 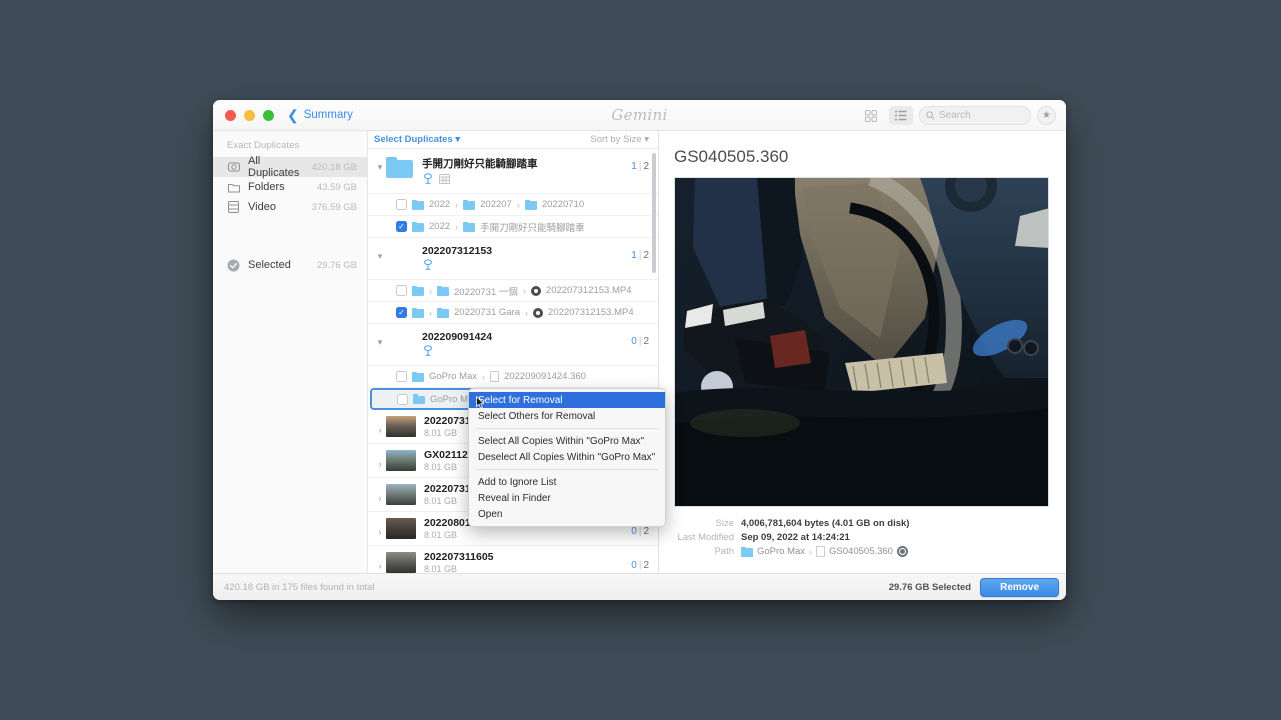 I want to click on list-scrollbar, so click(x=654, y=213).